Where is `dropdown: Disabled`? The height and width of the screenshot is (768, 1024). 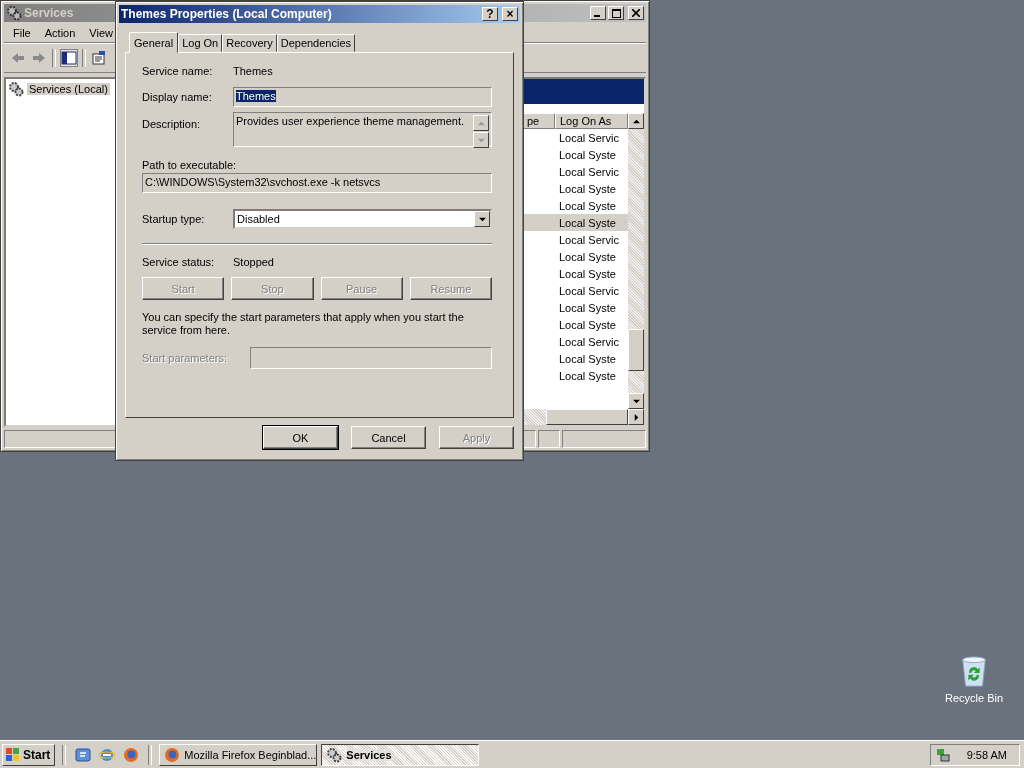
dropdown: Disabled is located at coordinates (362, 219).